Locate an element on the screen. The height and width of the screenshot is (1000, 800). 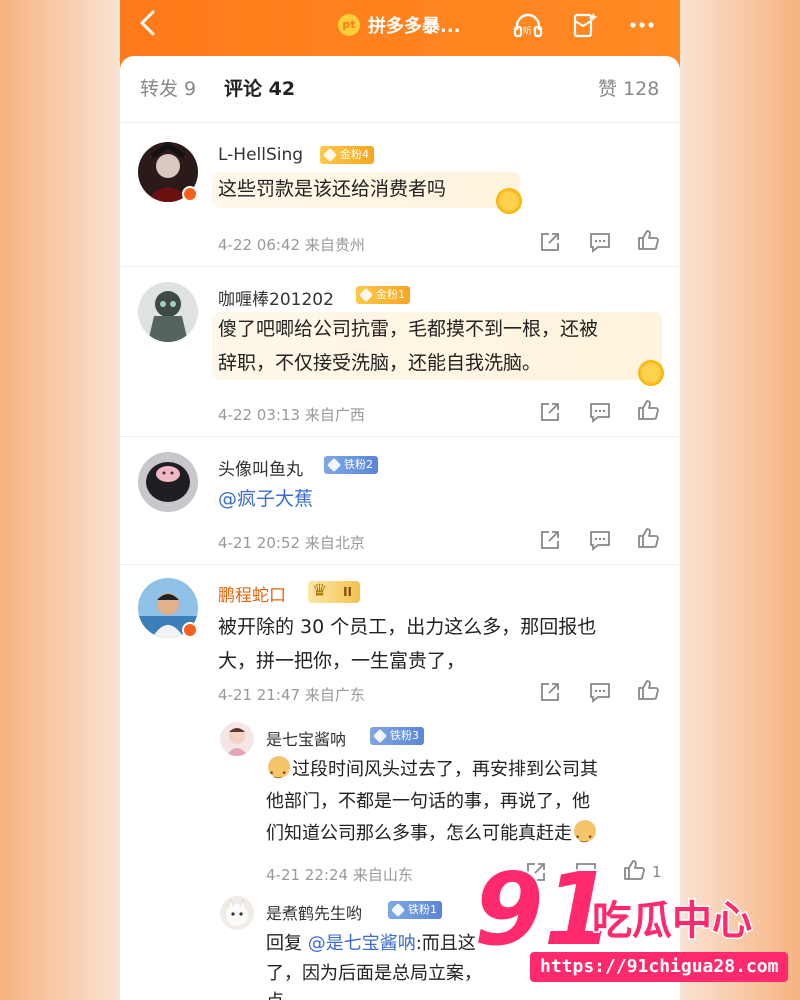
svg-text: 听 is located at coordinates (527, 31).